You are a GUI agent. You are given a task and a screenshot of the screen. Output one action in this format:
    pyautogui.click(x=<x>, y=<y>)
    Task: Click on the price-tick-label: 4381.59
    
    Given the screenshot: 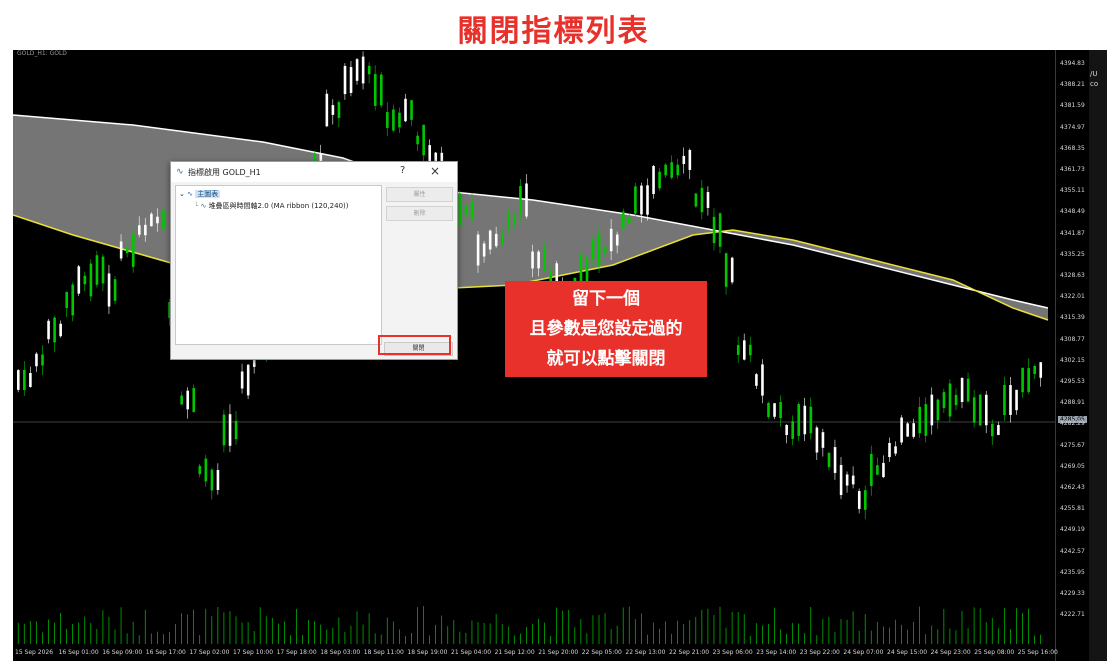 What is the action you would take?
    pyautogui.click(x=1072, y=106)
    